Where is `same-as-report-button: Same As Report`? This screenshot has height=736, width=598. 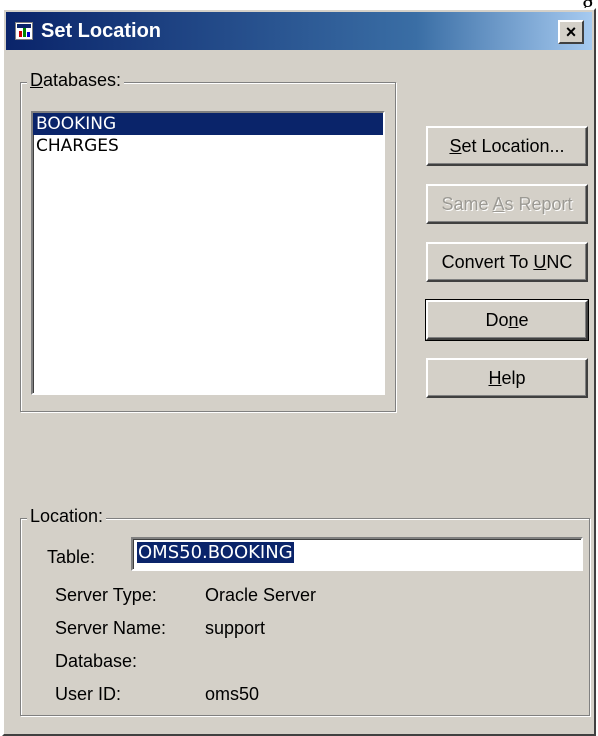
same-as-report-button: Same As Report is located at coordinates (507, 204).